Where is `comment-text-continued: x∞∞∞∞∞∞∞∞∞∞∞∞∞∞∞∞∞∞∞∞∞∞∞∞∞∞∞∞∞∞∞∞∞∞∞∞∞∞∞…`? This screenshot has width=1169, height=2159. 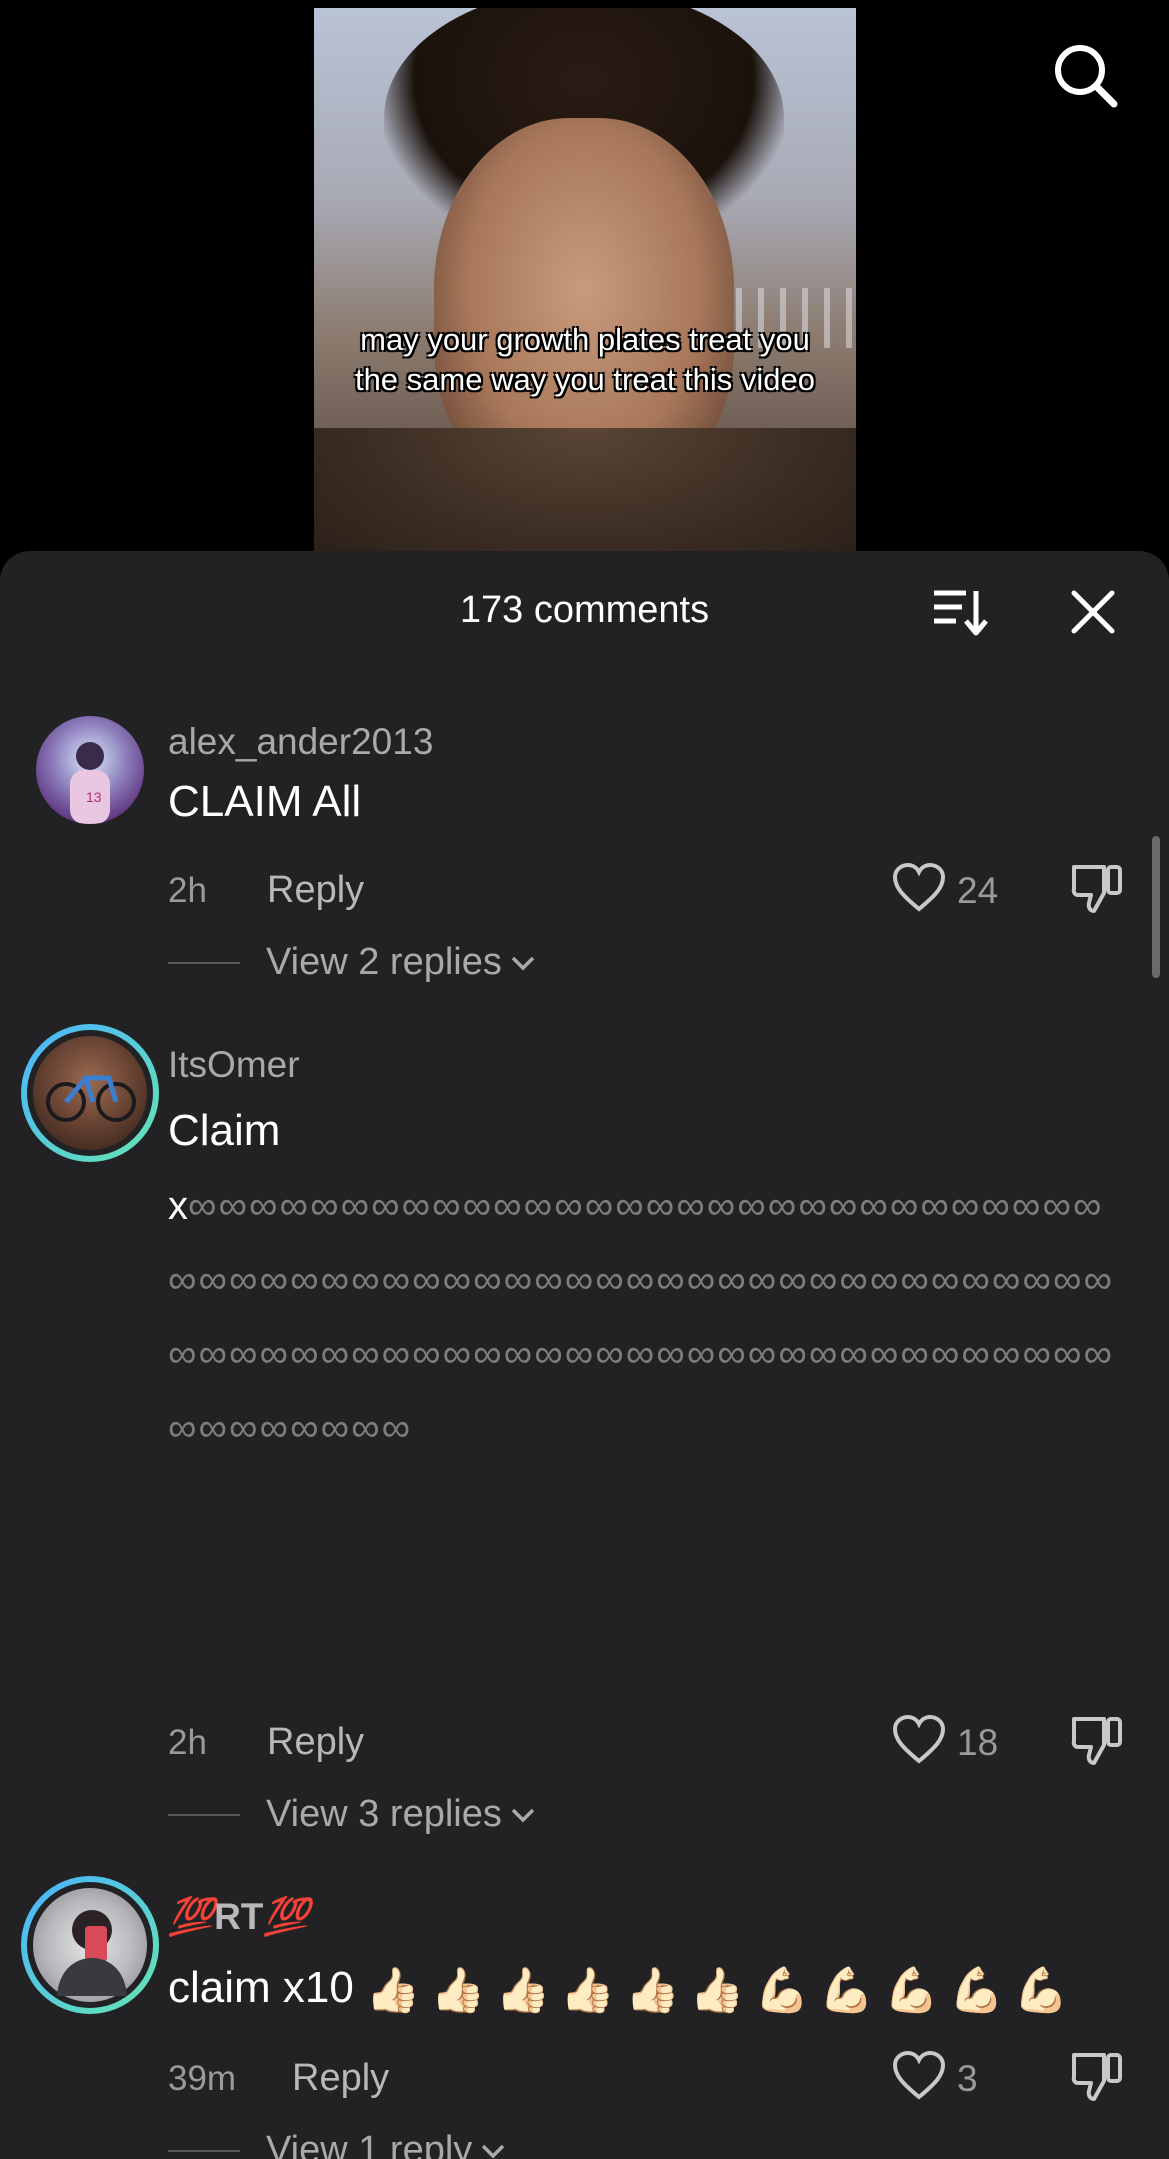
comment-text-continued: x∞∞∞∞∞∞∞∞∞∞∞∞∞∞∞∞∞∞∞∞∞∞∞∞∞∞∞∞∞∞∞∞∞∞∞∞∞∞∞… is located at coordinates (648, 1317).